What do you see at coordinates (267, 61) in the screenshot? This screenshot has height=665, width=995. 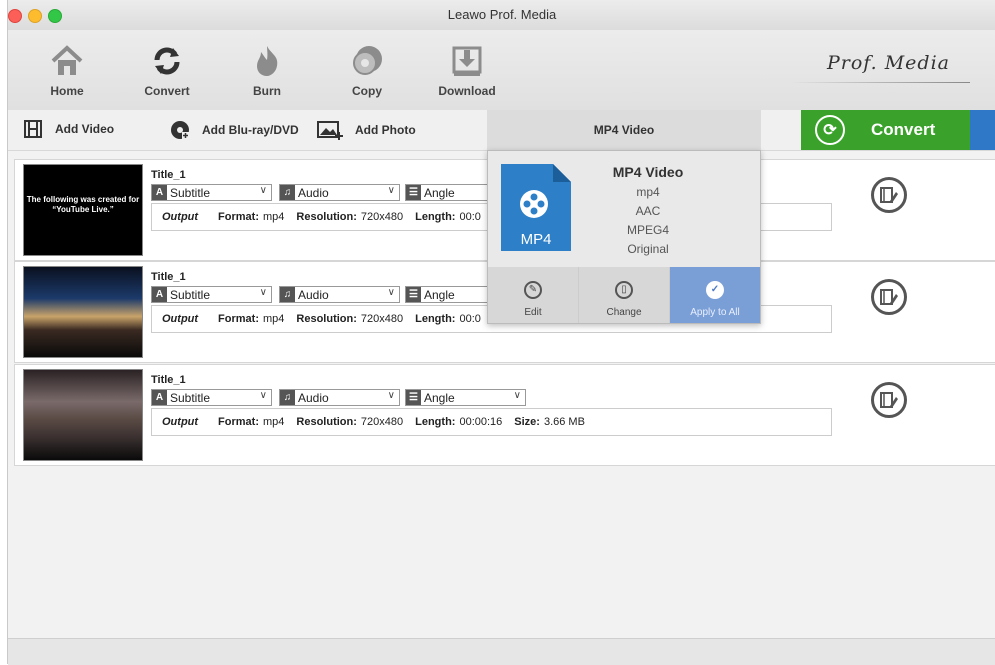 I see `burn-icon` at bounding box center [267, 61].